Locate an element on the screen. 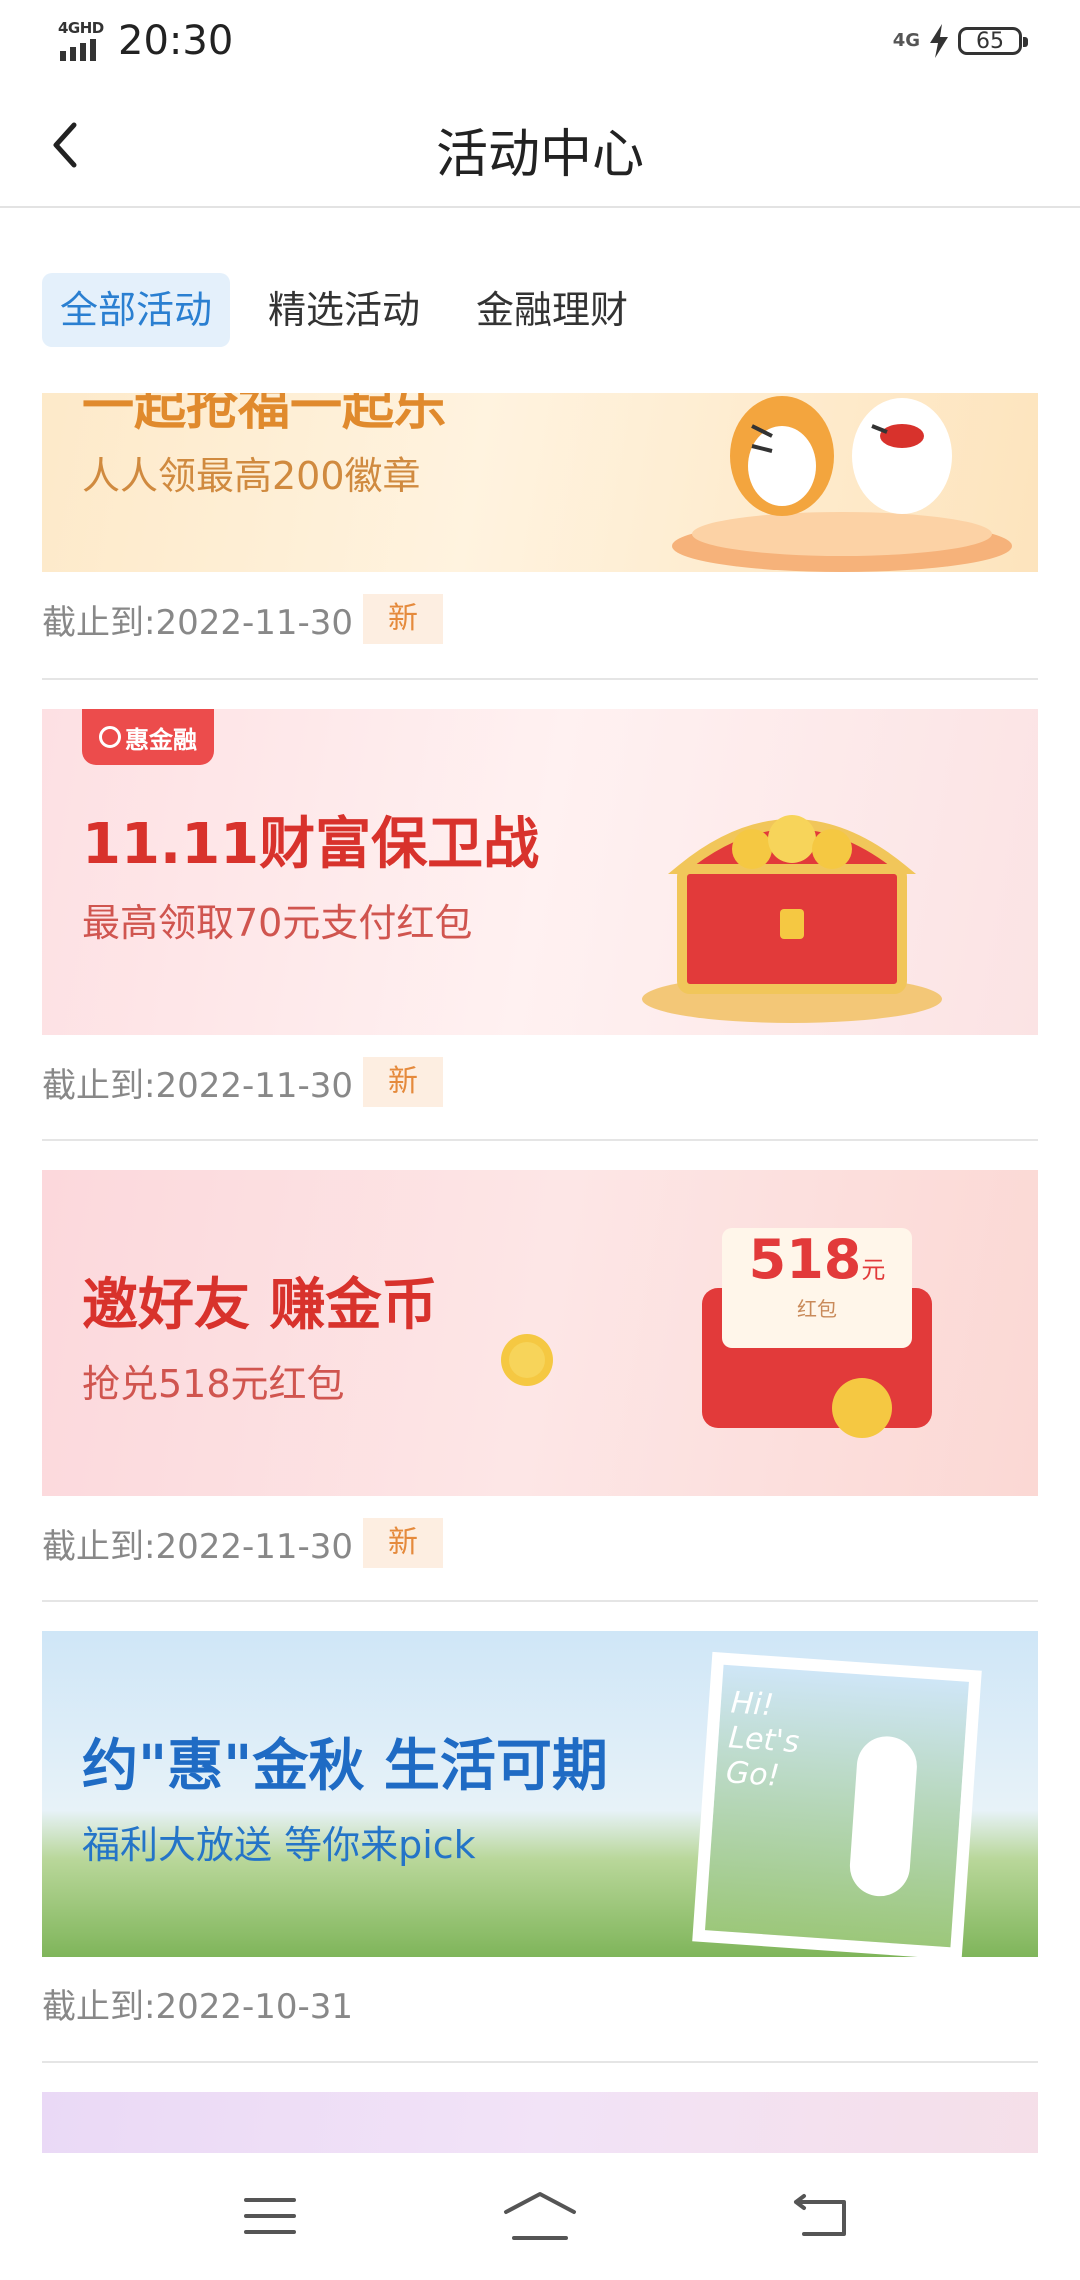  treasure-chest-illustration is located at coordinates (792, 919).